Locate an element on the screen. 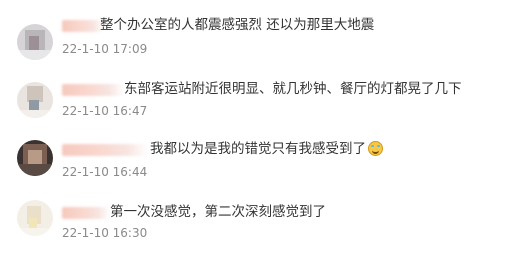 This screenshot has height=254, width=510. laughing-tears-emoji-icon is located at coordinates (375, 148).